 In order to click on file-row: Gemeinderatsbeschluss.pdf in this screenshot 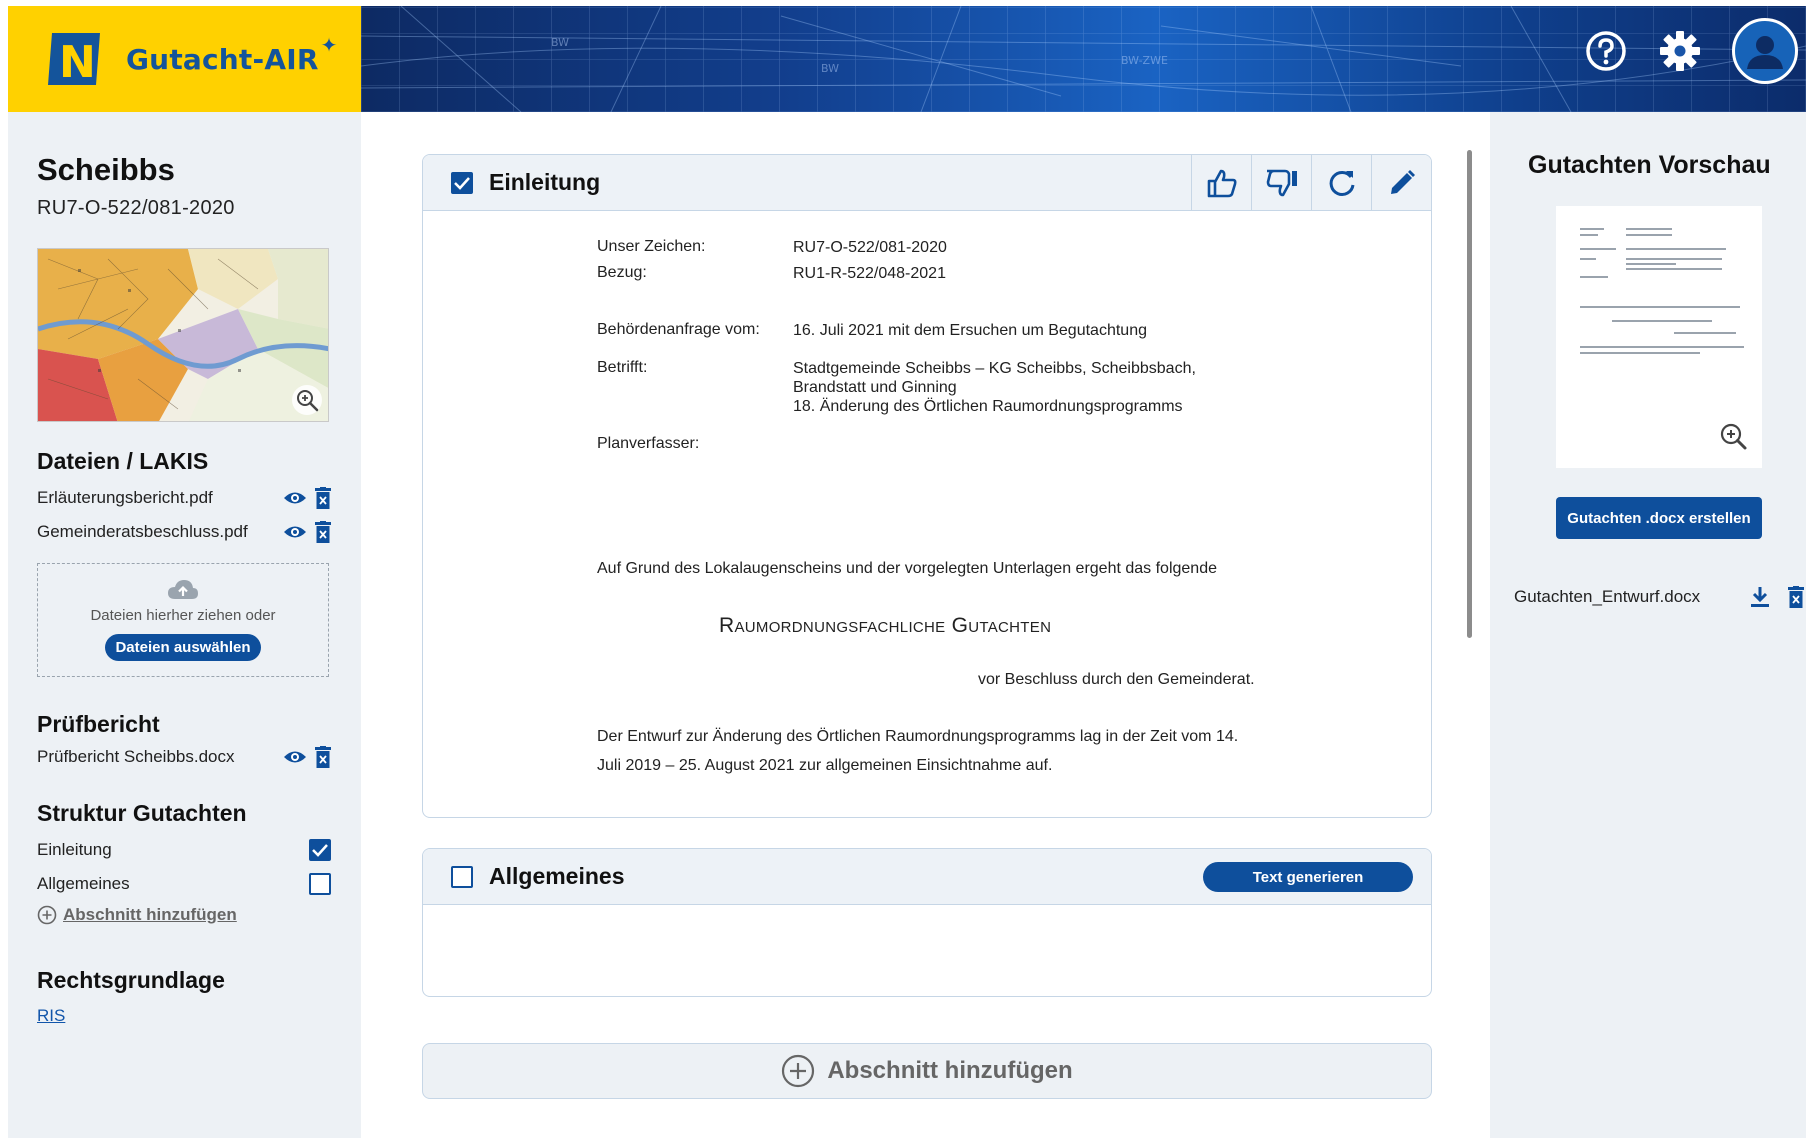, I will do `click(184, 532)`.